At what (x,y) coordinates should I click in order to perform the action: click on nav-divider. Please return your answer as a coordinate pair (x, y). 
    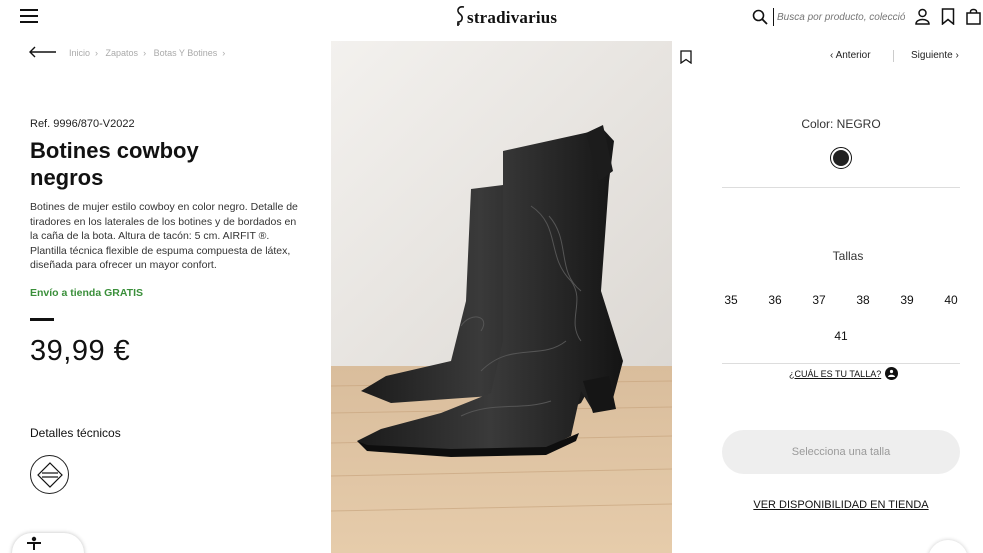
    Looking at the image, I should click on (893, 56).